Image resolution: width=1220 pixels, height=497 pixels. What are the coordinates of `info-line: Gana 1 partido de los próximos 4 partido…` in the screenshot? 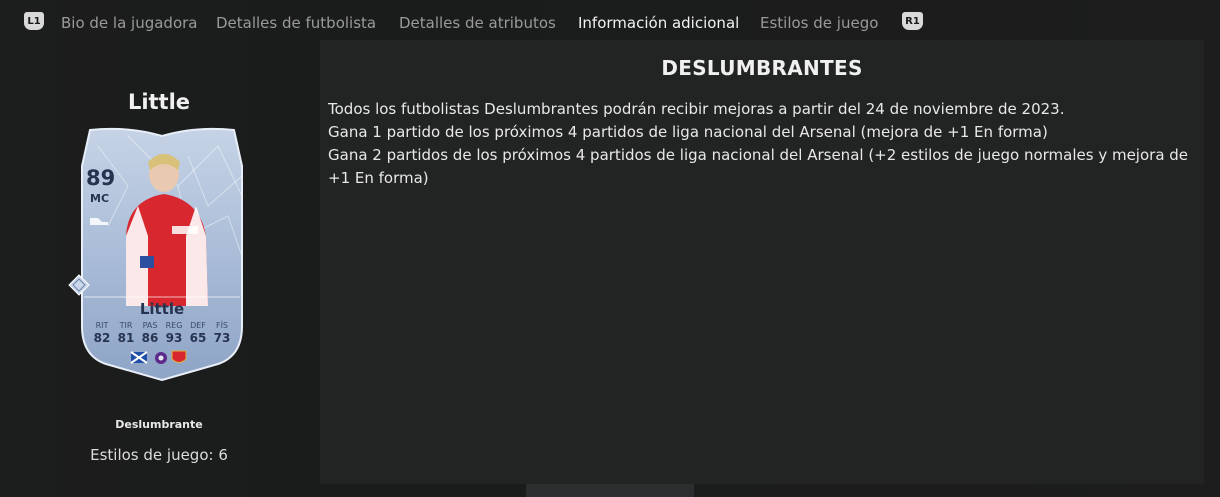 It's located at (688, 132).